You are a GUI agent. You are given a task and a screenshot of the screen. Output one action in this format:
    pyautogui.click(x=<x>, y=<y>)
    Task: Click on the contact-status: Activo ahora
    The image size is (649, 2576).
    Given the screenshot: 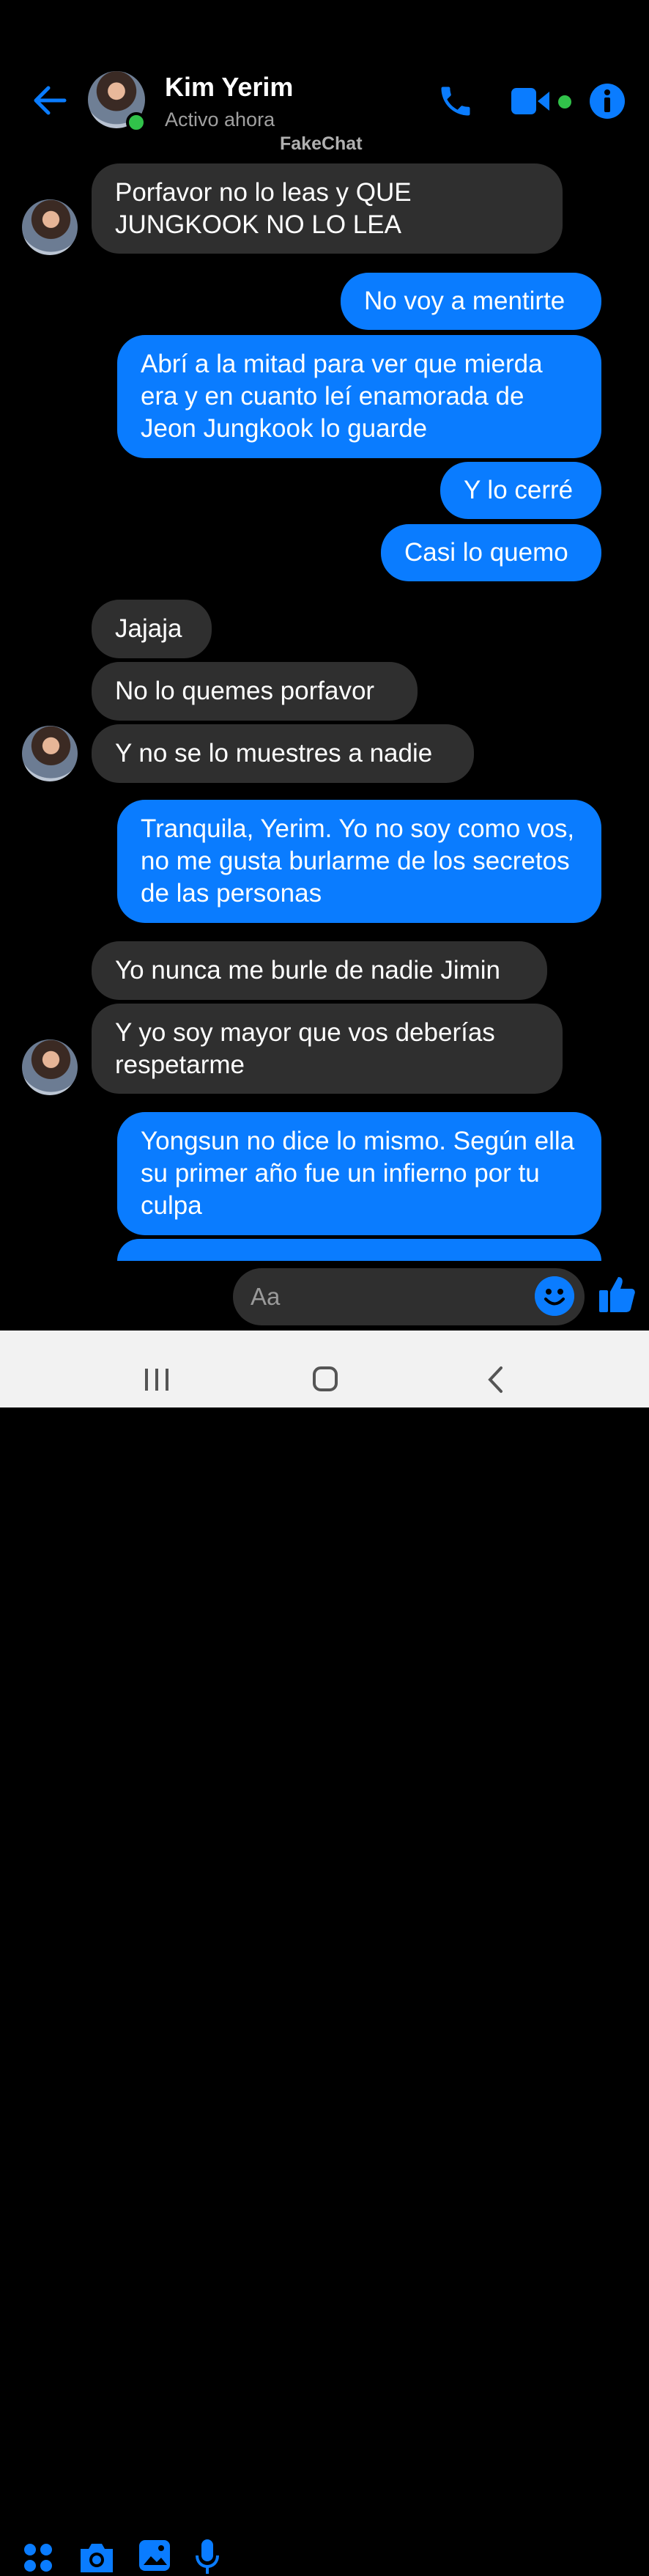 What is the action you would take?
    pyautogui.click(x=220, y=119)
    